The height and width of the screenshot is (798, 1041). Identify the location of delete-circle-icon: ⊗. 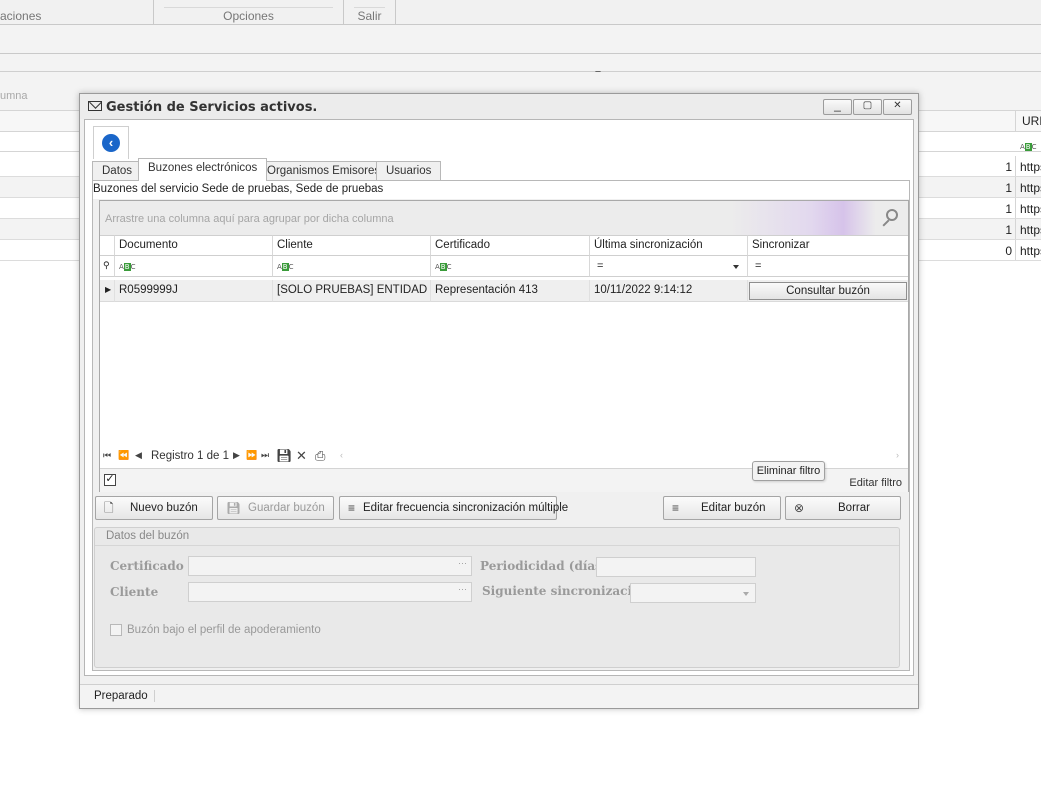
(799, 508).